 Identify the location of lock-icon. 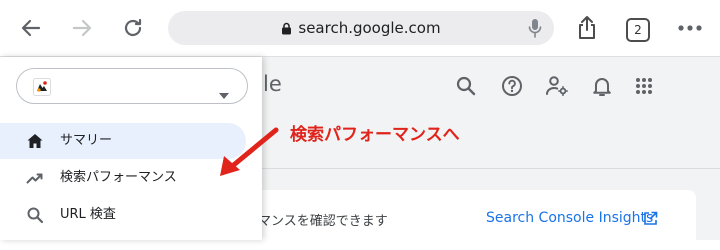
(286, 30).